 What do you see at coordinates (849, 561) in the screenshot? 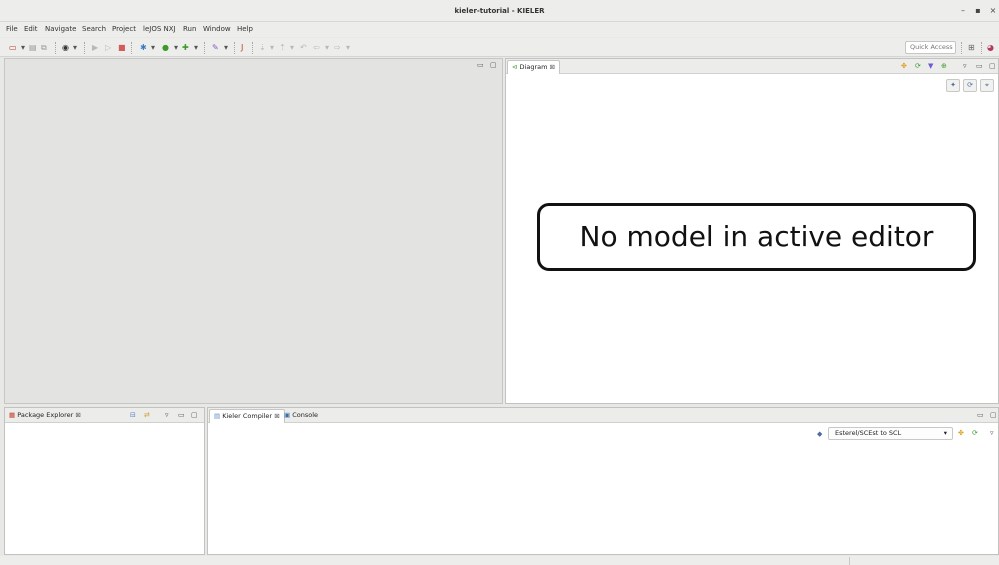
I see `status-separator` at bounding box center [849, 561].